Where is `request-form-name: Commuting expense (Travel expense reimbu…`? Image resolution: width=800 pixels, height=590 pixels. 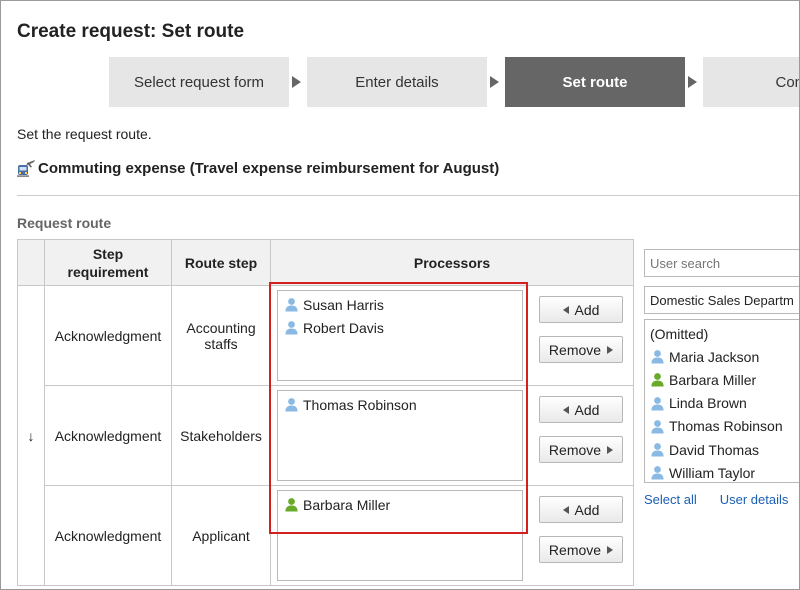
request-form-name: Commuting expense (Travel expense reimbu… is located at coordinates (269, 168).